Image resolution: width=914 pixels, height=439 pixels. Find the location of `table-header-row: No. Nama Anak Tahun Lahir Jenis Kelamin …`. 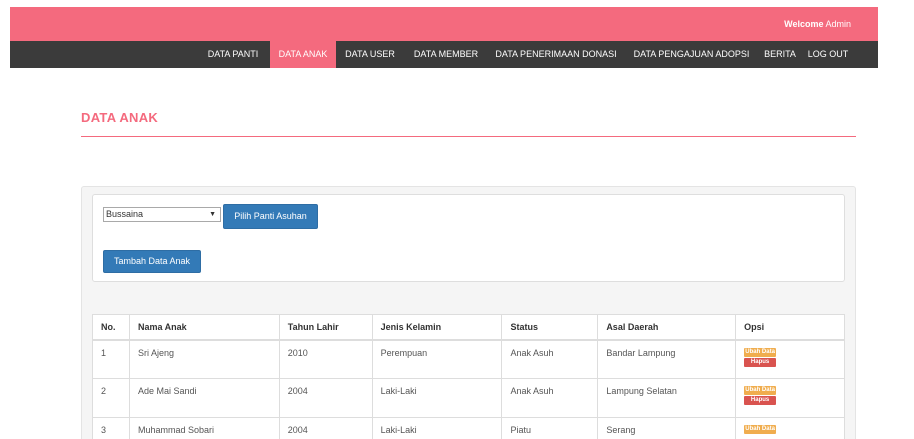

table-header-row: No. Nama Anak Tahun Lahir Jenis Kelamin … is located at coordinates (468, 327).